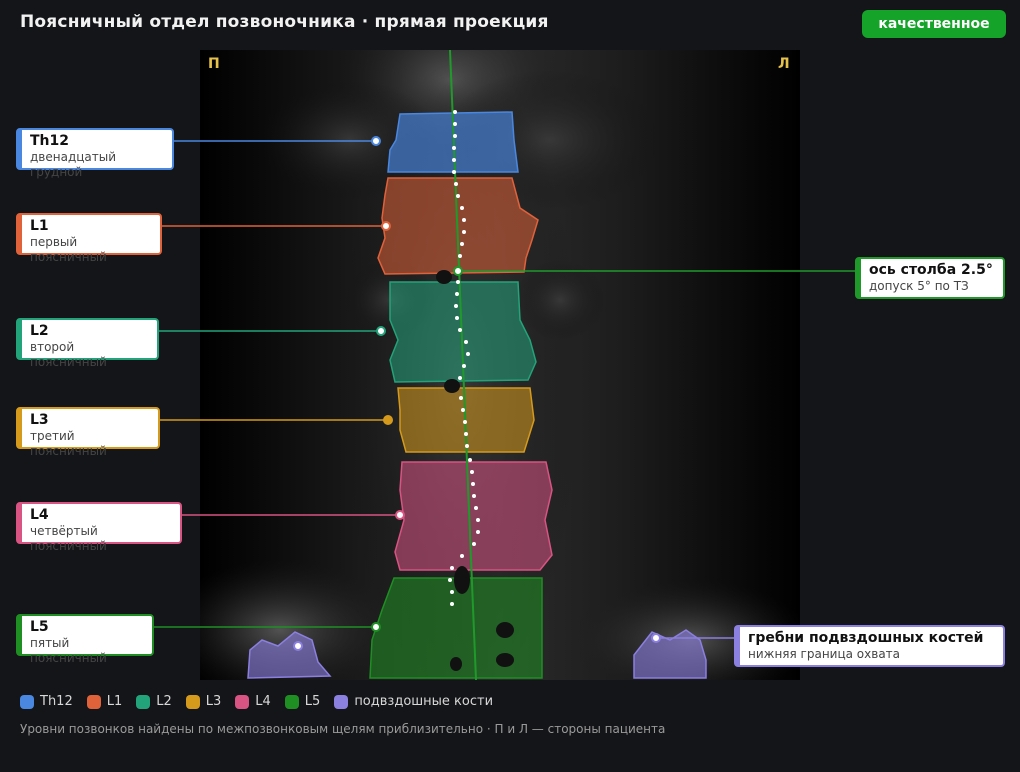 Image resolution: width=1020 pixels, height=772 pixels. What do you see at coordinates (68, 443) in the screenshot?
I see `callout-l3-desc: третий поясничный` at bounding box center [68, 443].